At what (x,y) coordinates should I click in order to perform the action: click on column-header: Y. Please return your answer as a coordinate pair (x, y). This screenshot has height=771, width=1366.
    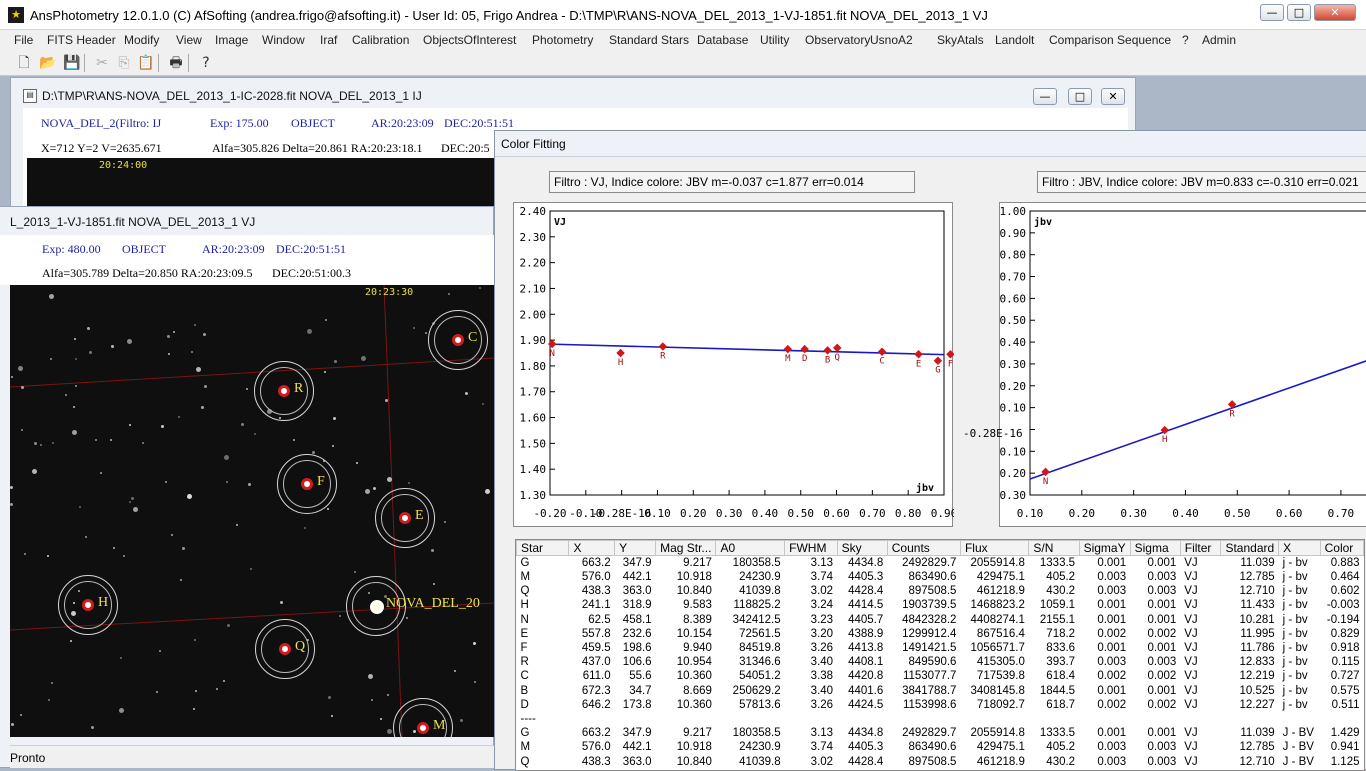
    Looking at the image, I should click on (635, 548).